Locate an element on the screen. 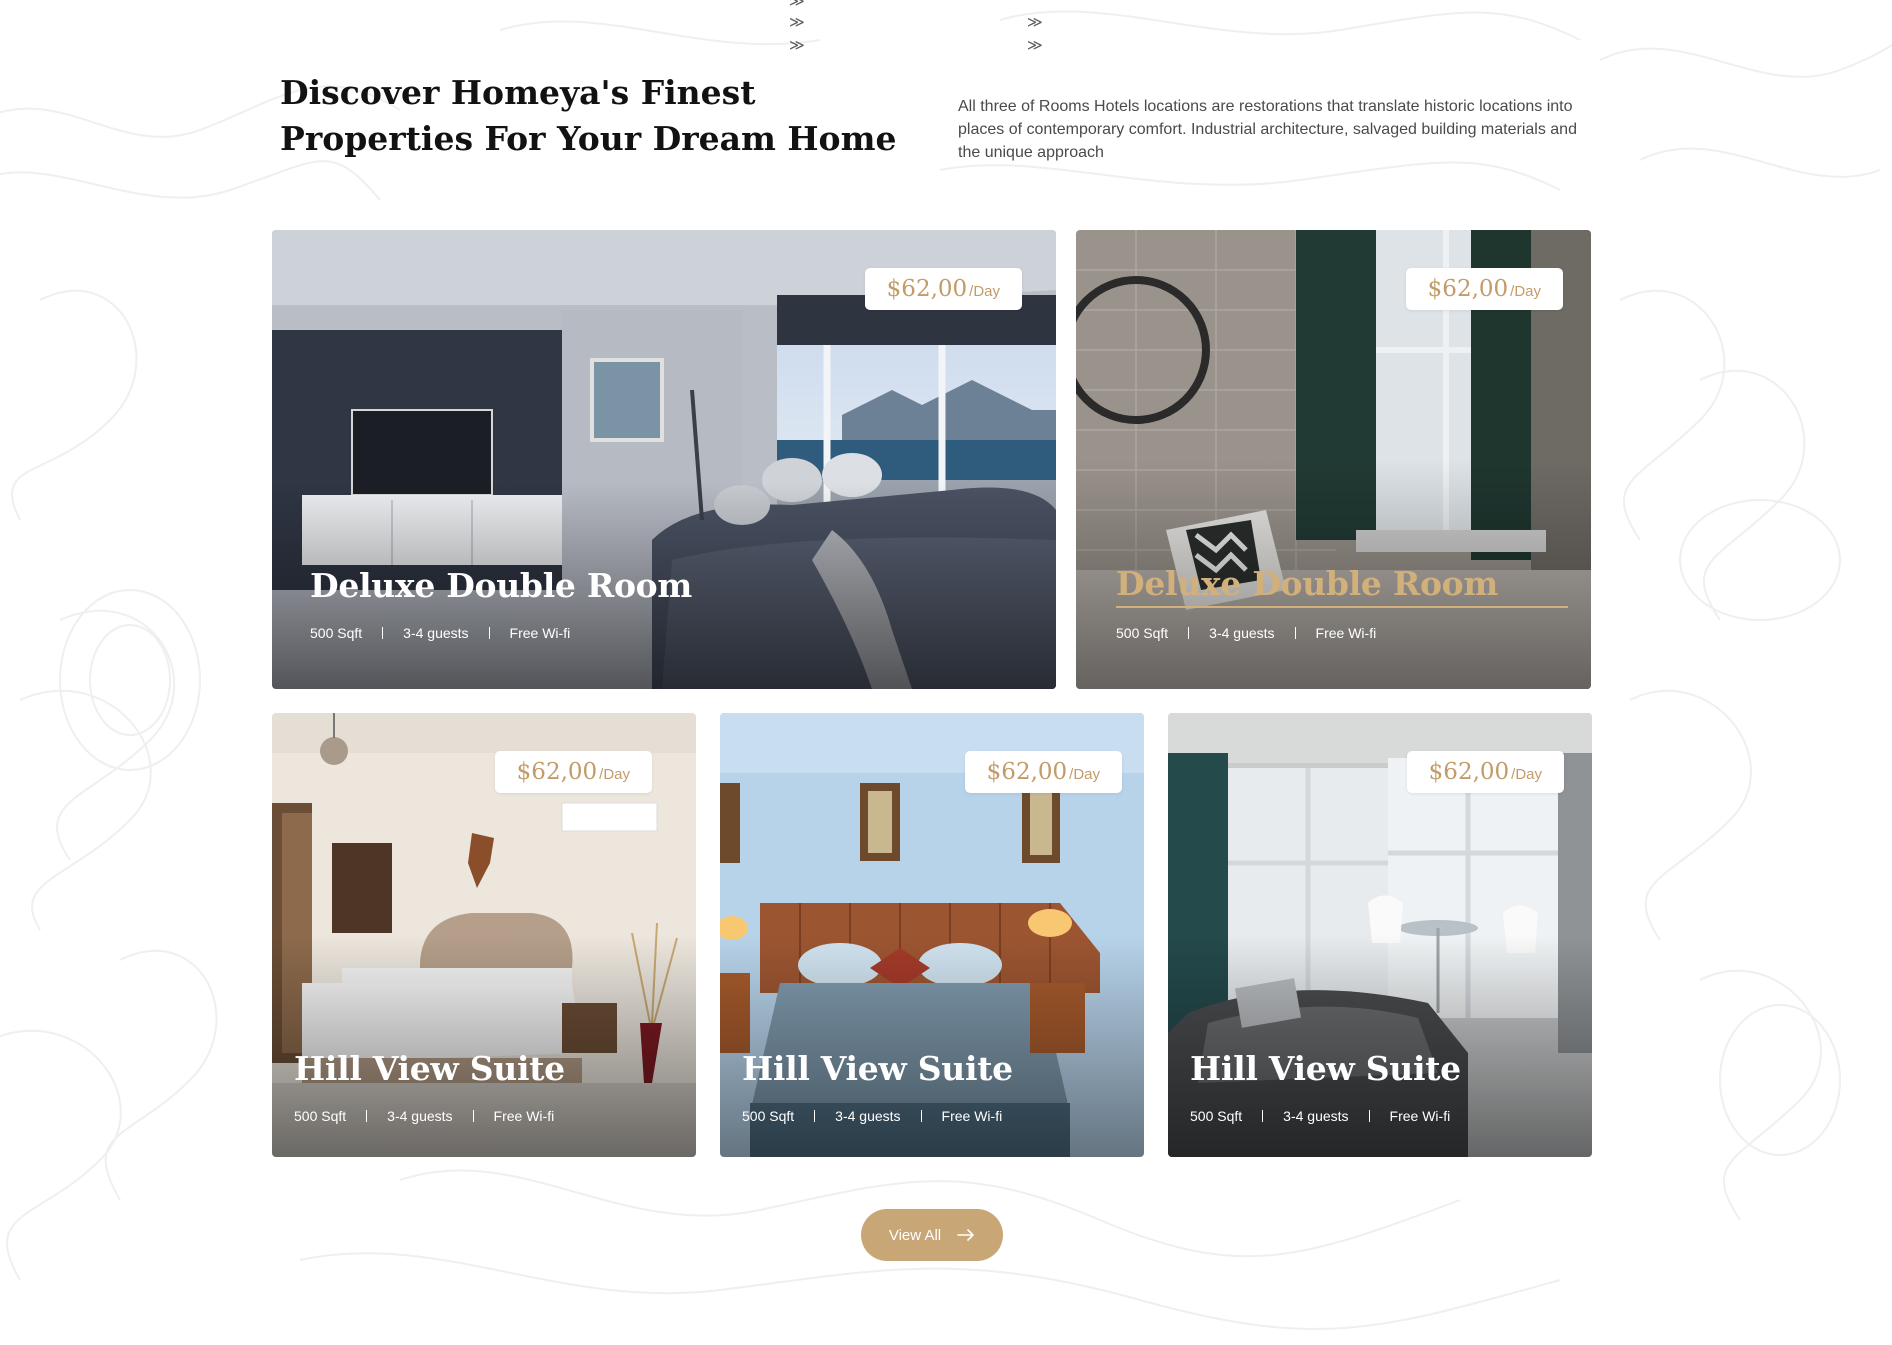 The height and width of the screenshot is (1345, 1892). view-all-button: View All is located at coordinates (932, 1235).